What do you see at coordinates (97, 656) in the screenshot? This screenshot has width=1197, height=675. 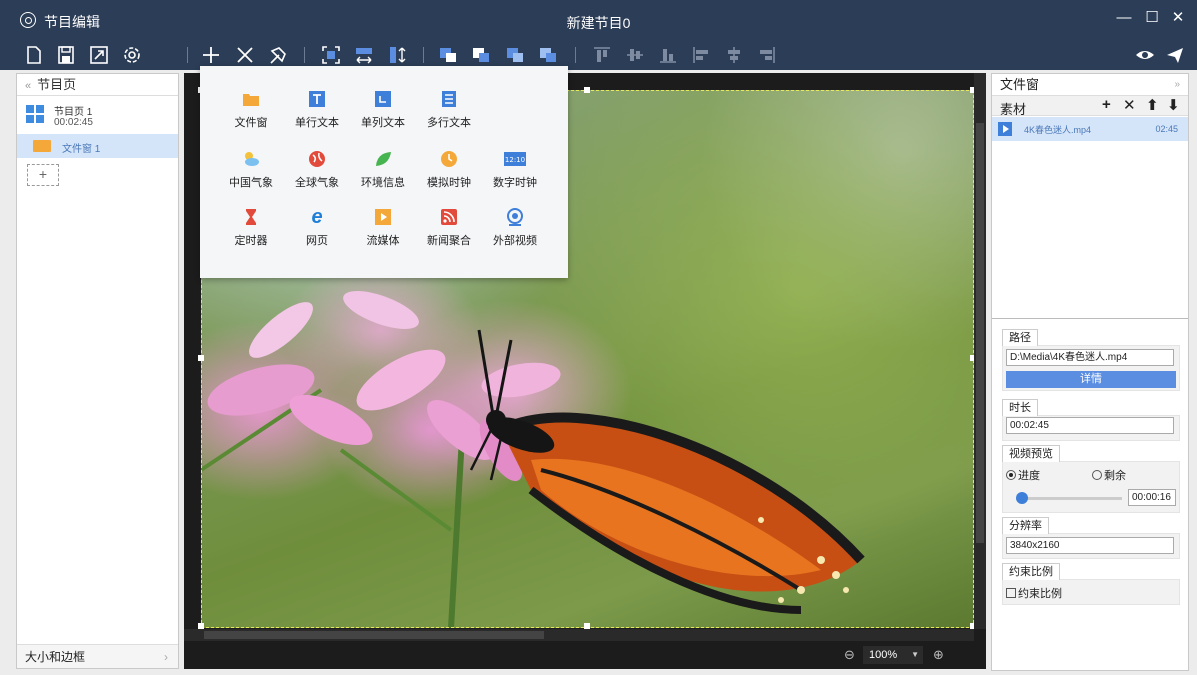 I see `size-and-border-section: 大小和边框 ›` at bounding box center [97, 656].